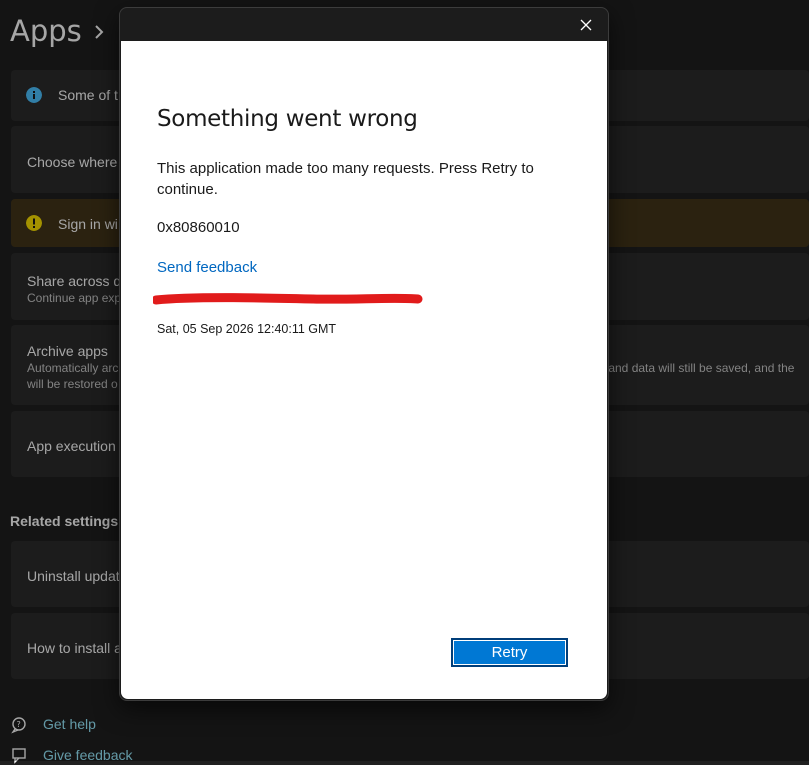  Describe the element at coordinates (207, 267) in the screenshot. I see `send-feedback-link: Send feedback` at that location.